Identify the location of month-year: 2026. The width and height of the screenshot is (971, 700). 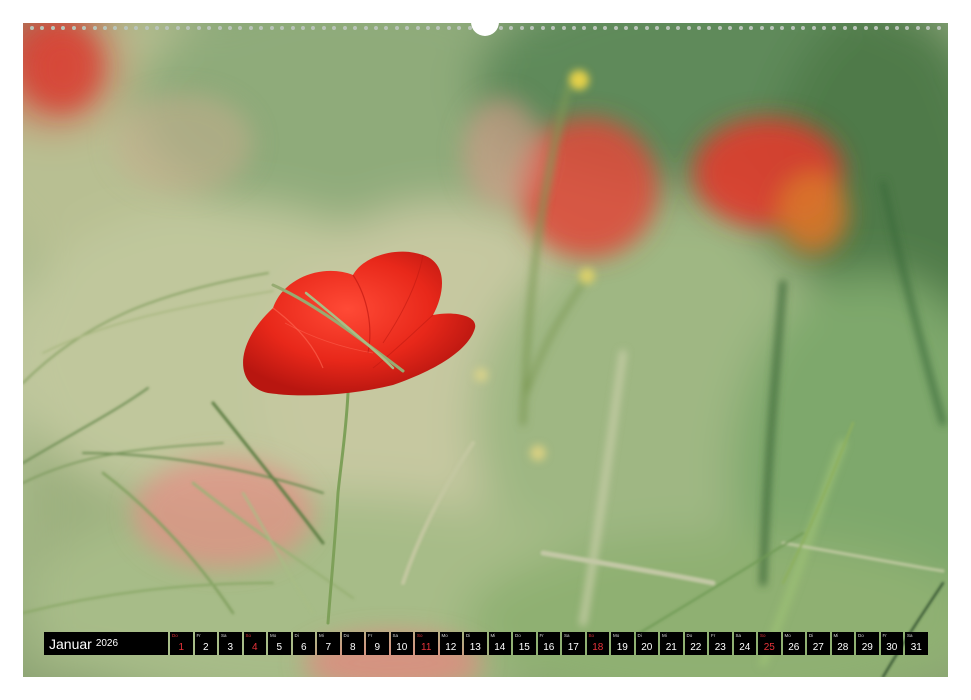
(107, 643).